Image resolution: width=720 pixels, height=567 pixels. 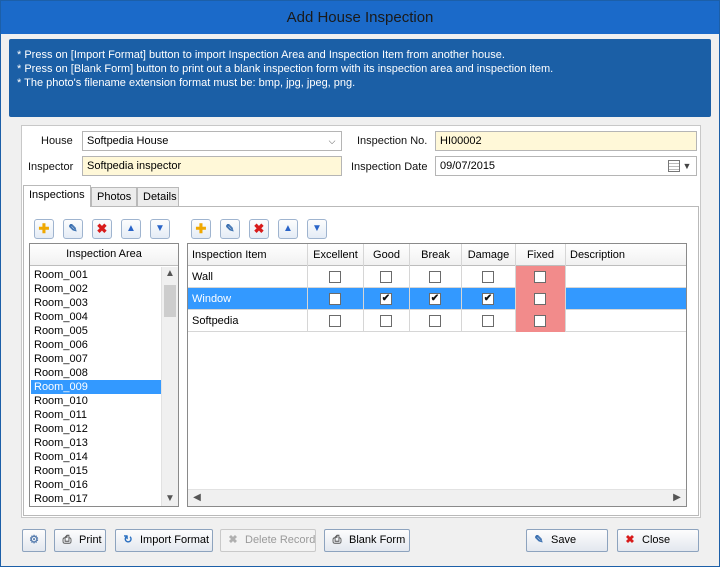 I want to click on house-combo: Softpedia House ⌵, so click(x=212, y=141).